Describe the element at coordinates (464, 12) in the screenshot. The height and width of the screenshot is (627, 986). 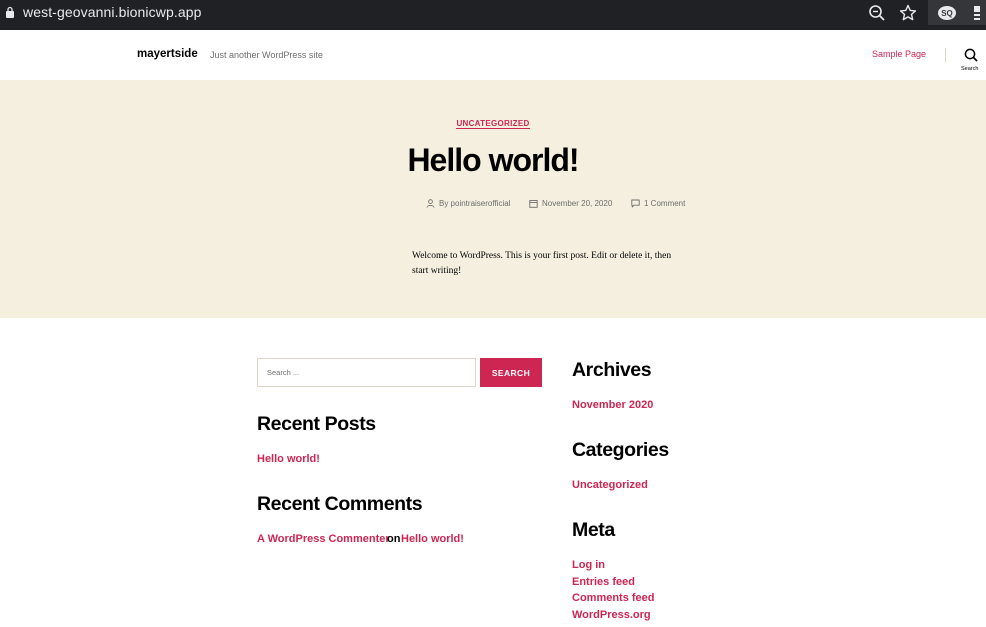
I see `address-bar: west-geovanni.bionicwp.app` at that location.